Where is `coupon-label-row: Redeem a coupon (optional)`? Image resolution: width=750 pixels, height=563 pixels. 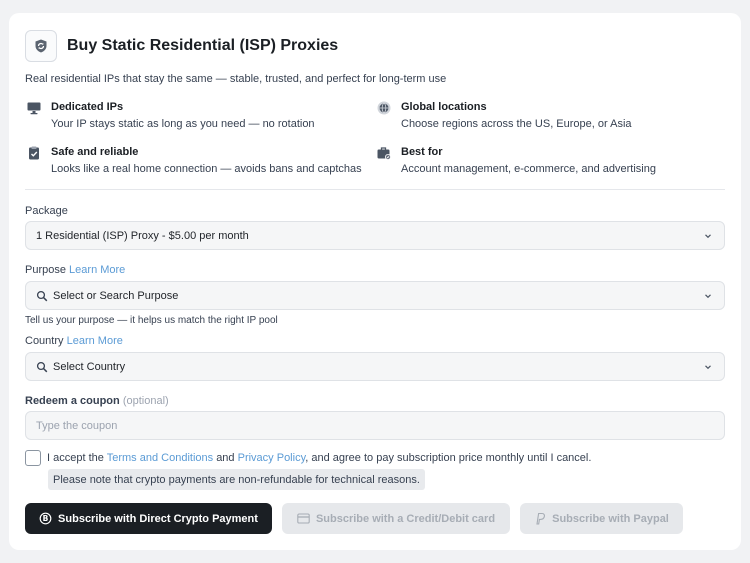 coupon-label-row: Redeem a coupon (optional) is located at coordinates (97, 401).